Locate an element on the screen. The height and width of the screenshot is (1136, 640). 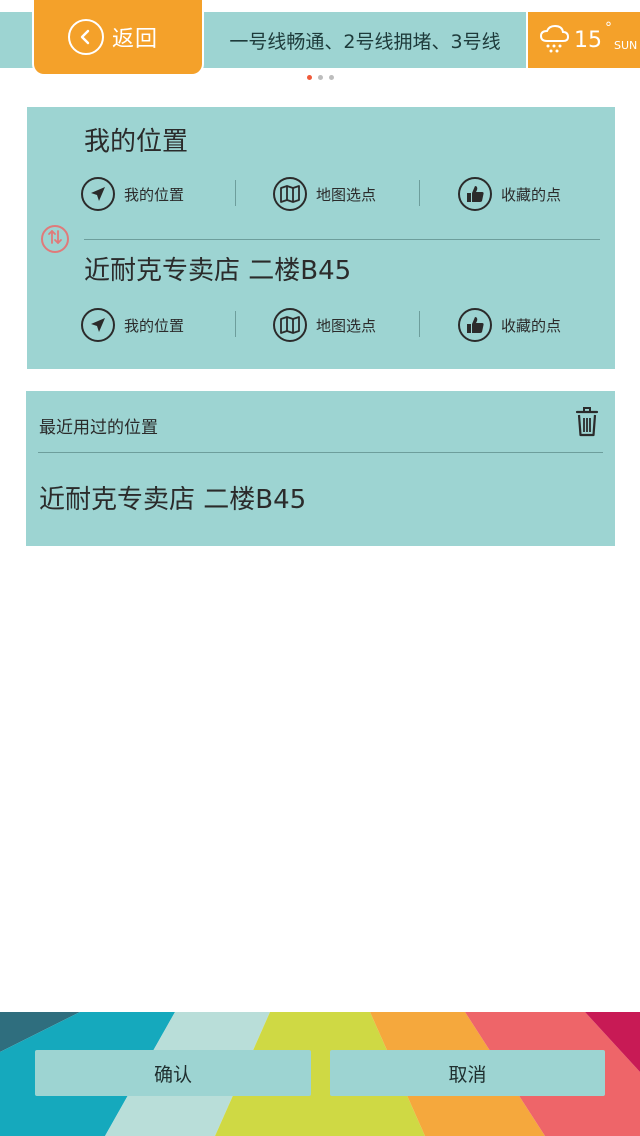
origin-option-my-location: 我的位置 is located at coordinates (132, 194).